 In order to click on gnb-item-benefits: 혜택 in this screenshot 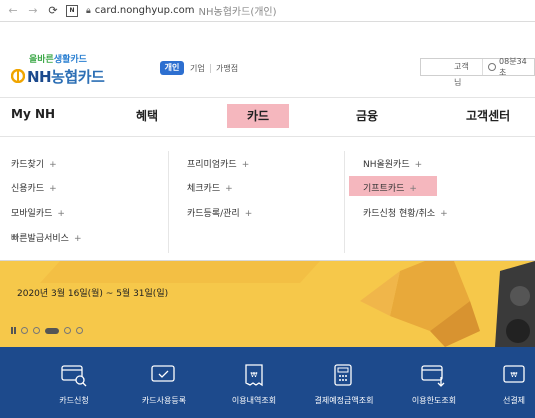, I will do `click(147, 115)`.